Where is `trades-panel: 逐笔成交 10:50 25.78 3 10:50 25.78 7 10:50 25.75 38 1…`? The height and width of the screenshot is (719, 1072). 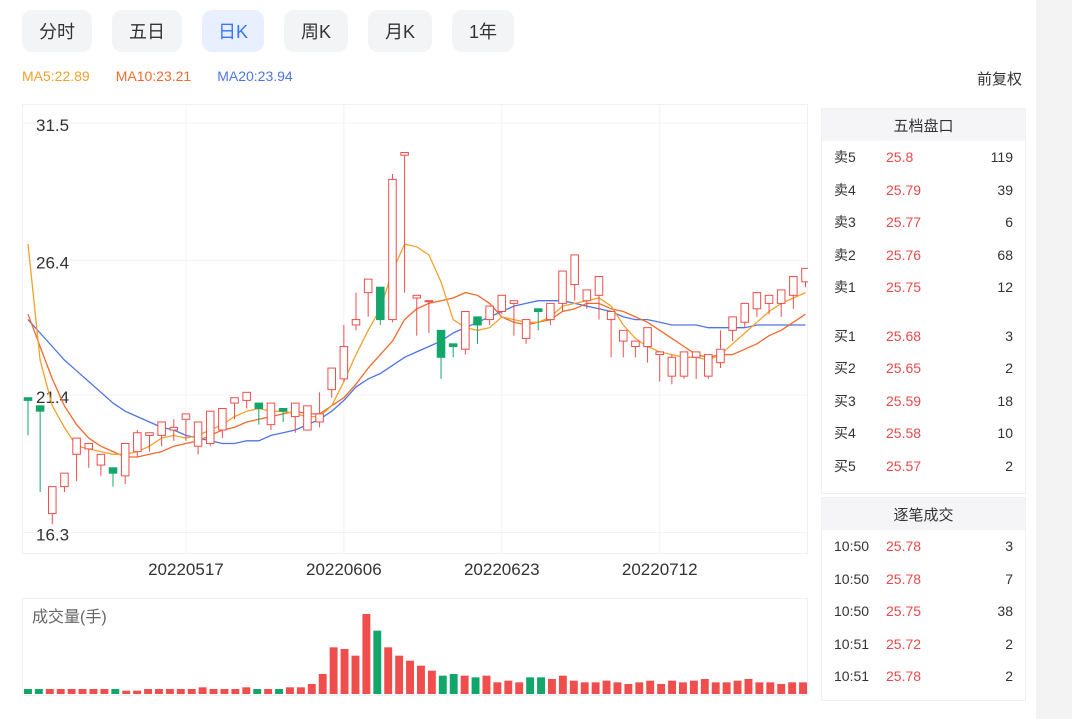 trades-panel: 逐笔成交 10:50 25.78 3 10:50 25.78 7 10:50 25.75 38 1… is located at coordinates (923, 599).